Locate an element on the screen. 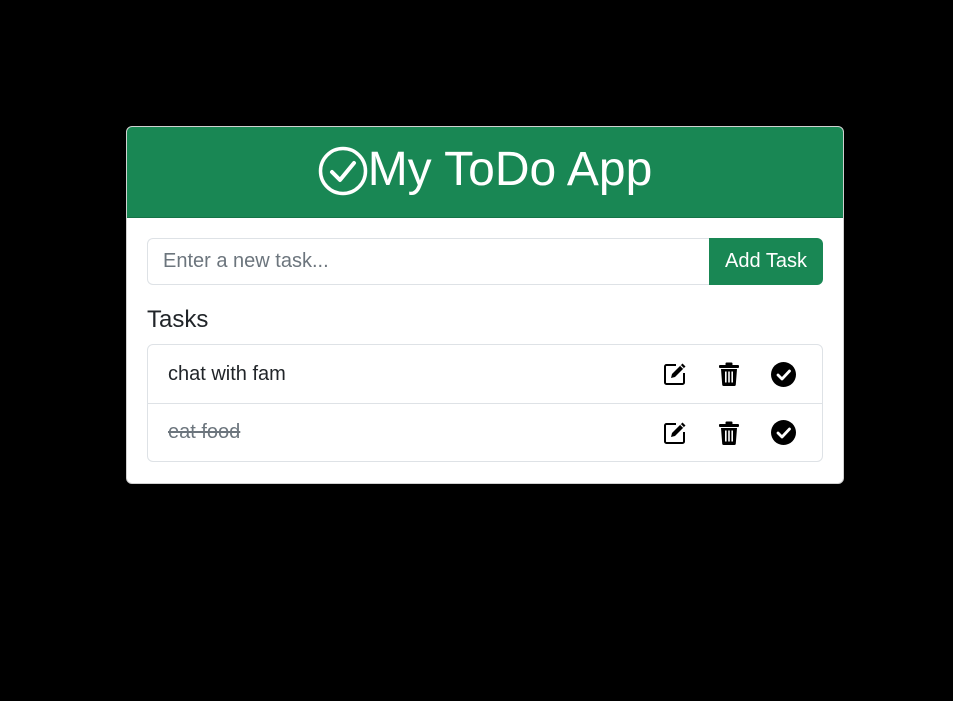 The width and height of the screenshot is (953, 701). check-circle-icon is located at coordinates (343, 171).